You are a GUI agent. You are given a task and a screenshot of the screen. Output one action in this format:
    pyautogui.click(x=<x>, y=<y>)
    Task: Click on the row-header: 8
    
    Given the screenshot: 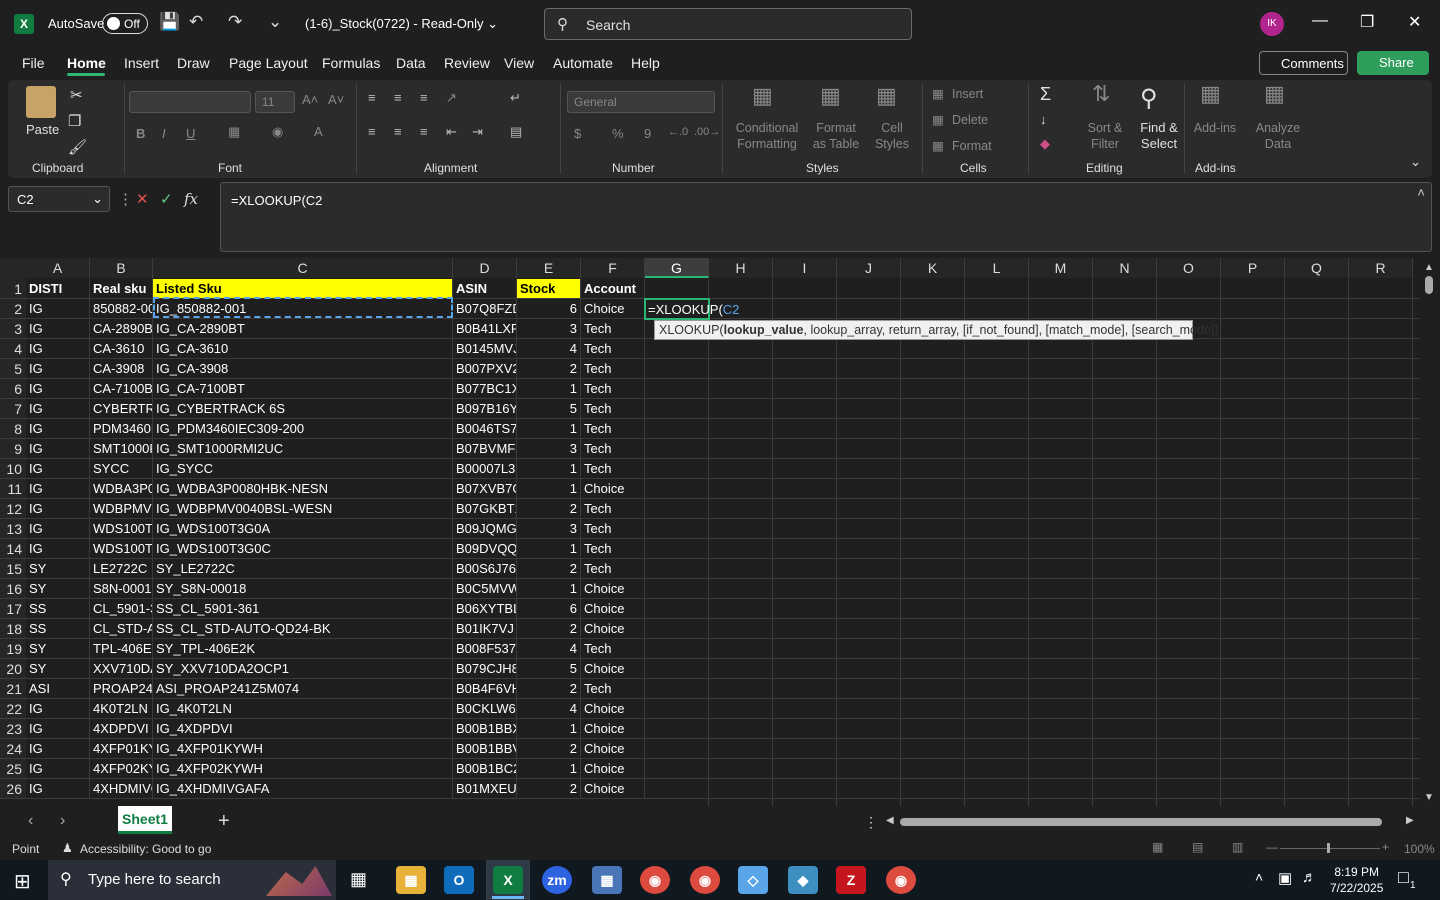 What is the action you would take?
    pyautogui.click(x=13, y=429)
    